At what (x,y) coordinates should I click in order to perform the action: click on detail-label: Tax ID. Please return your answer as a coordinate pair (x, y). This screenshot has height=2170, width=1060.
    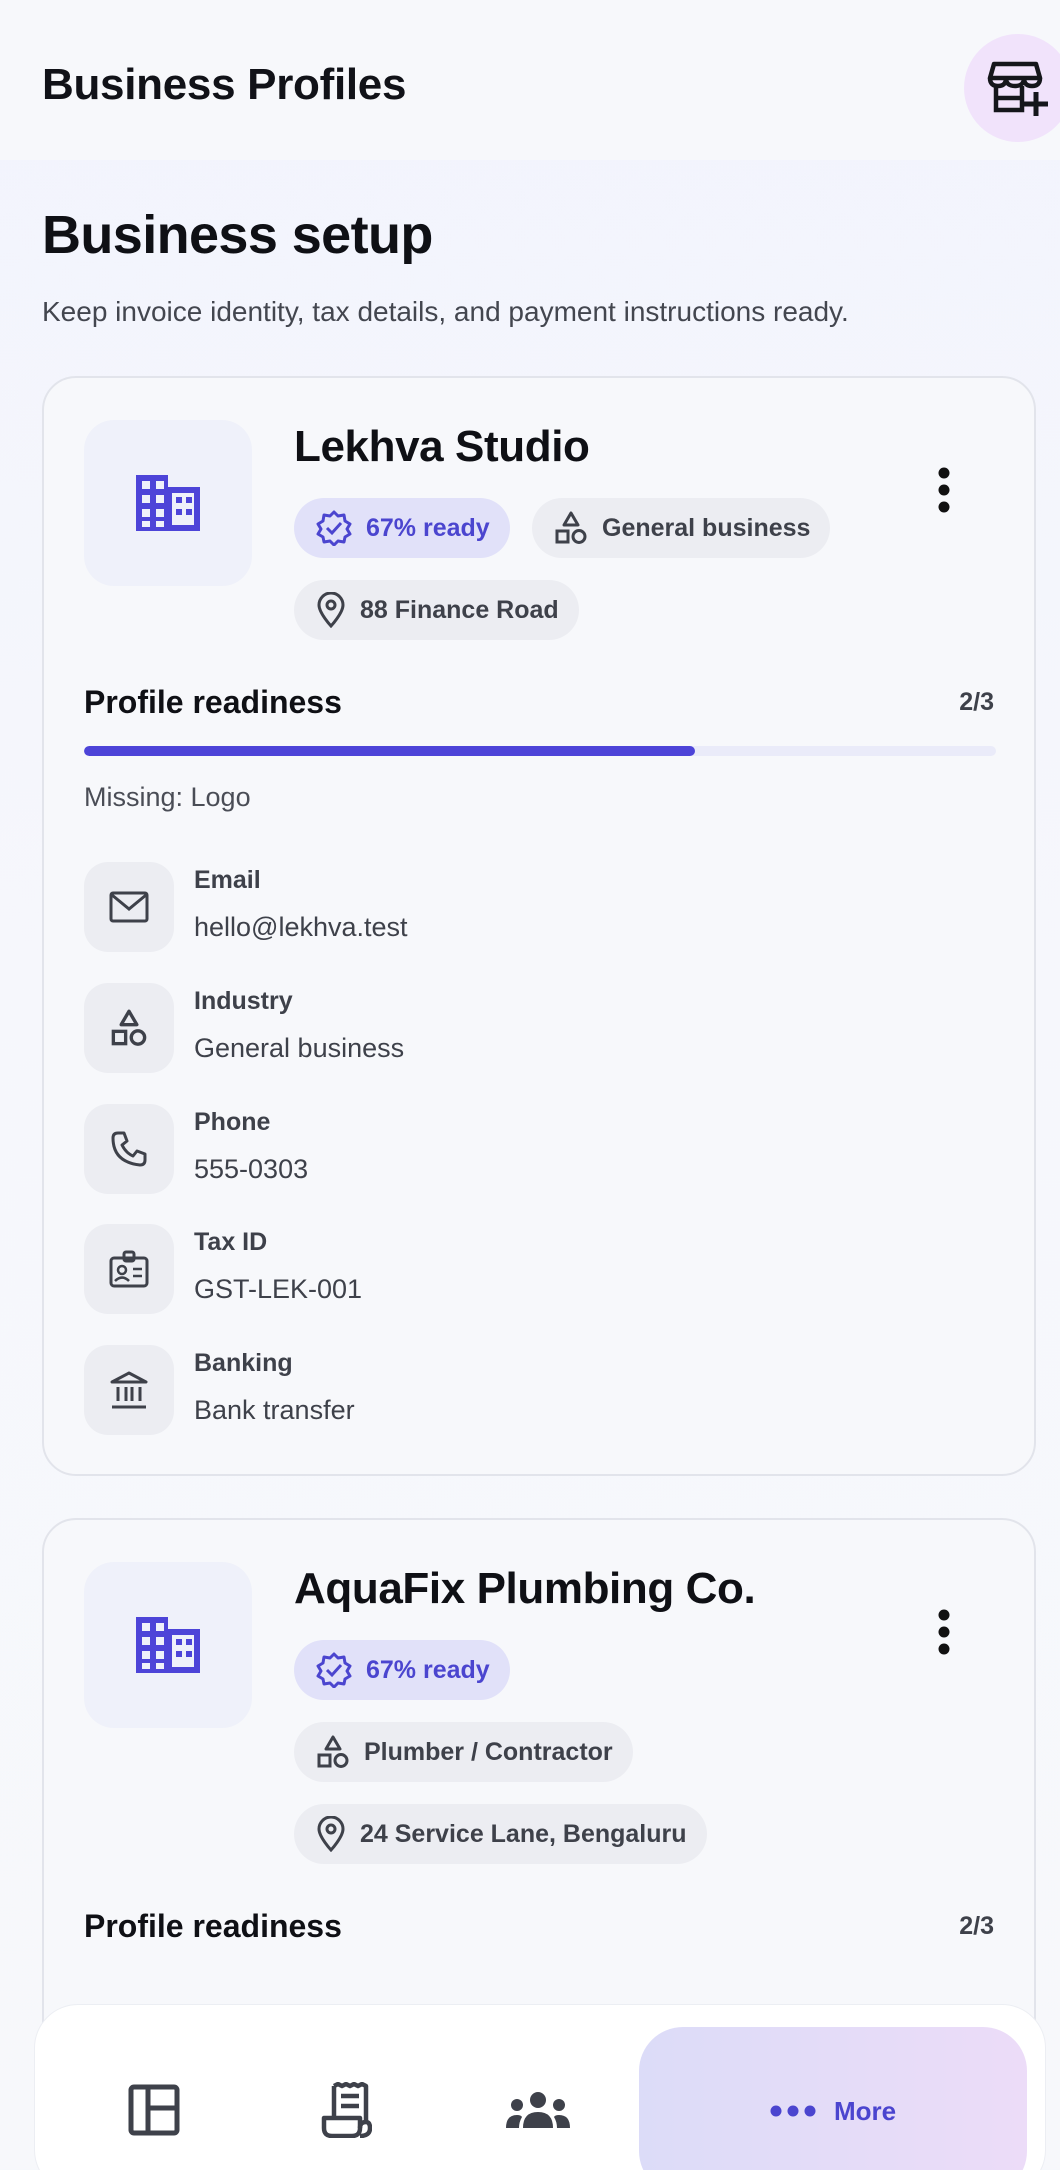
    Looking at the image, I should click on (231, 1242).